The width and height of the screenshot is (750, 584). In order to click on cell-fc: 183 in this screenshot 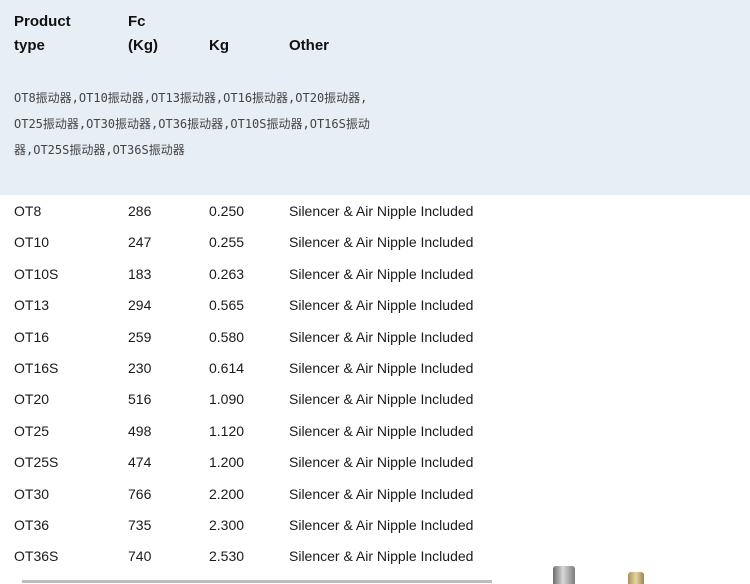, I will do `click(140, 273)`.